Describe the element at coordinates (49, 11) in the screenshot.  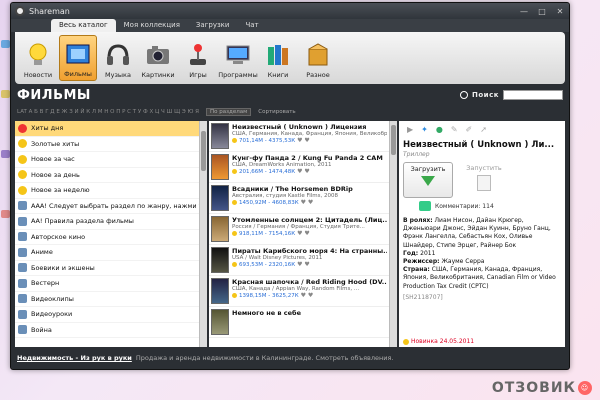
I see `window-title: Shareman` at that location.